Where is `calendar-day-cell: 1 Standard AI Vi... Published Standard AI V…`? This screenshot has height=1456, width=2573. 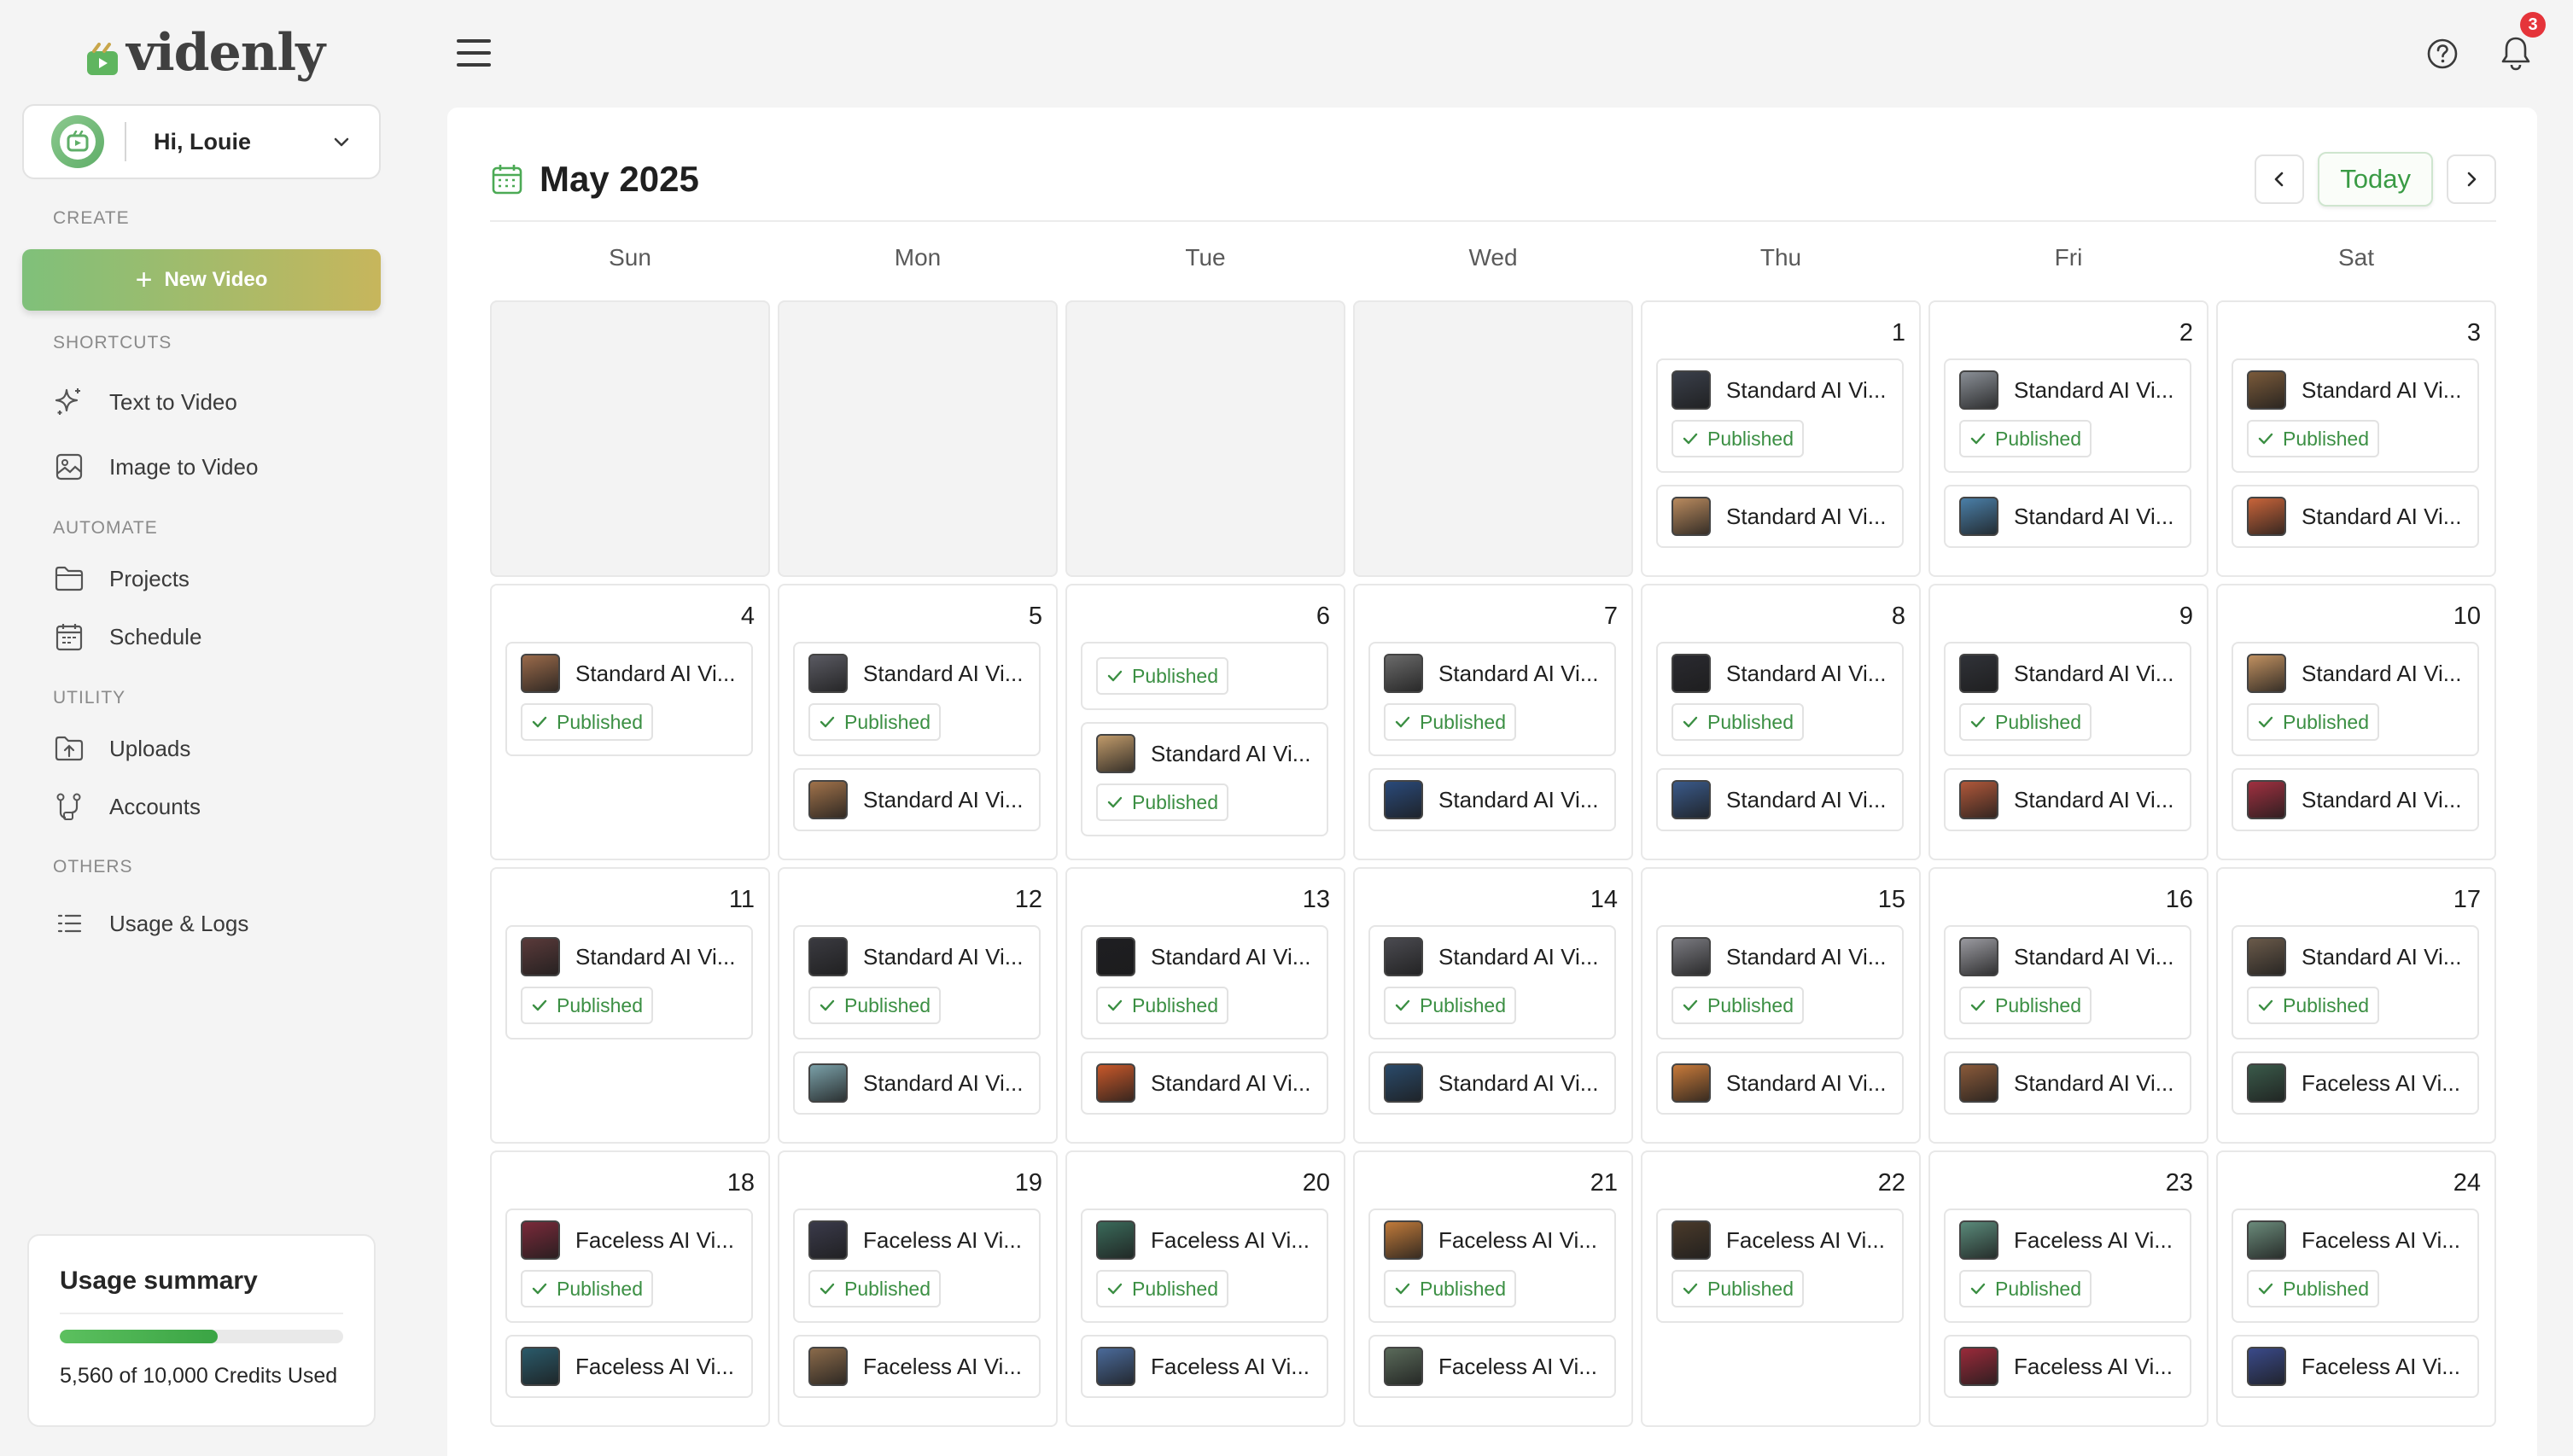 calendar-day-cell: 1 Standard AI Vi... Published Standard AI V… is located at coordinates (1781, 439).